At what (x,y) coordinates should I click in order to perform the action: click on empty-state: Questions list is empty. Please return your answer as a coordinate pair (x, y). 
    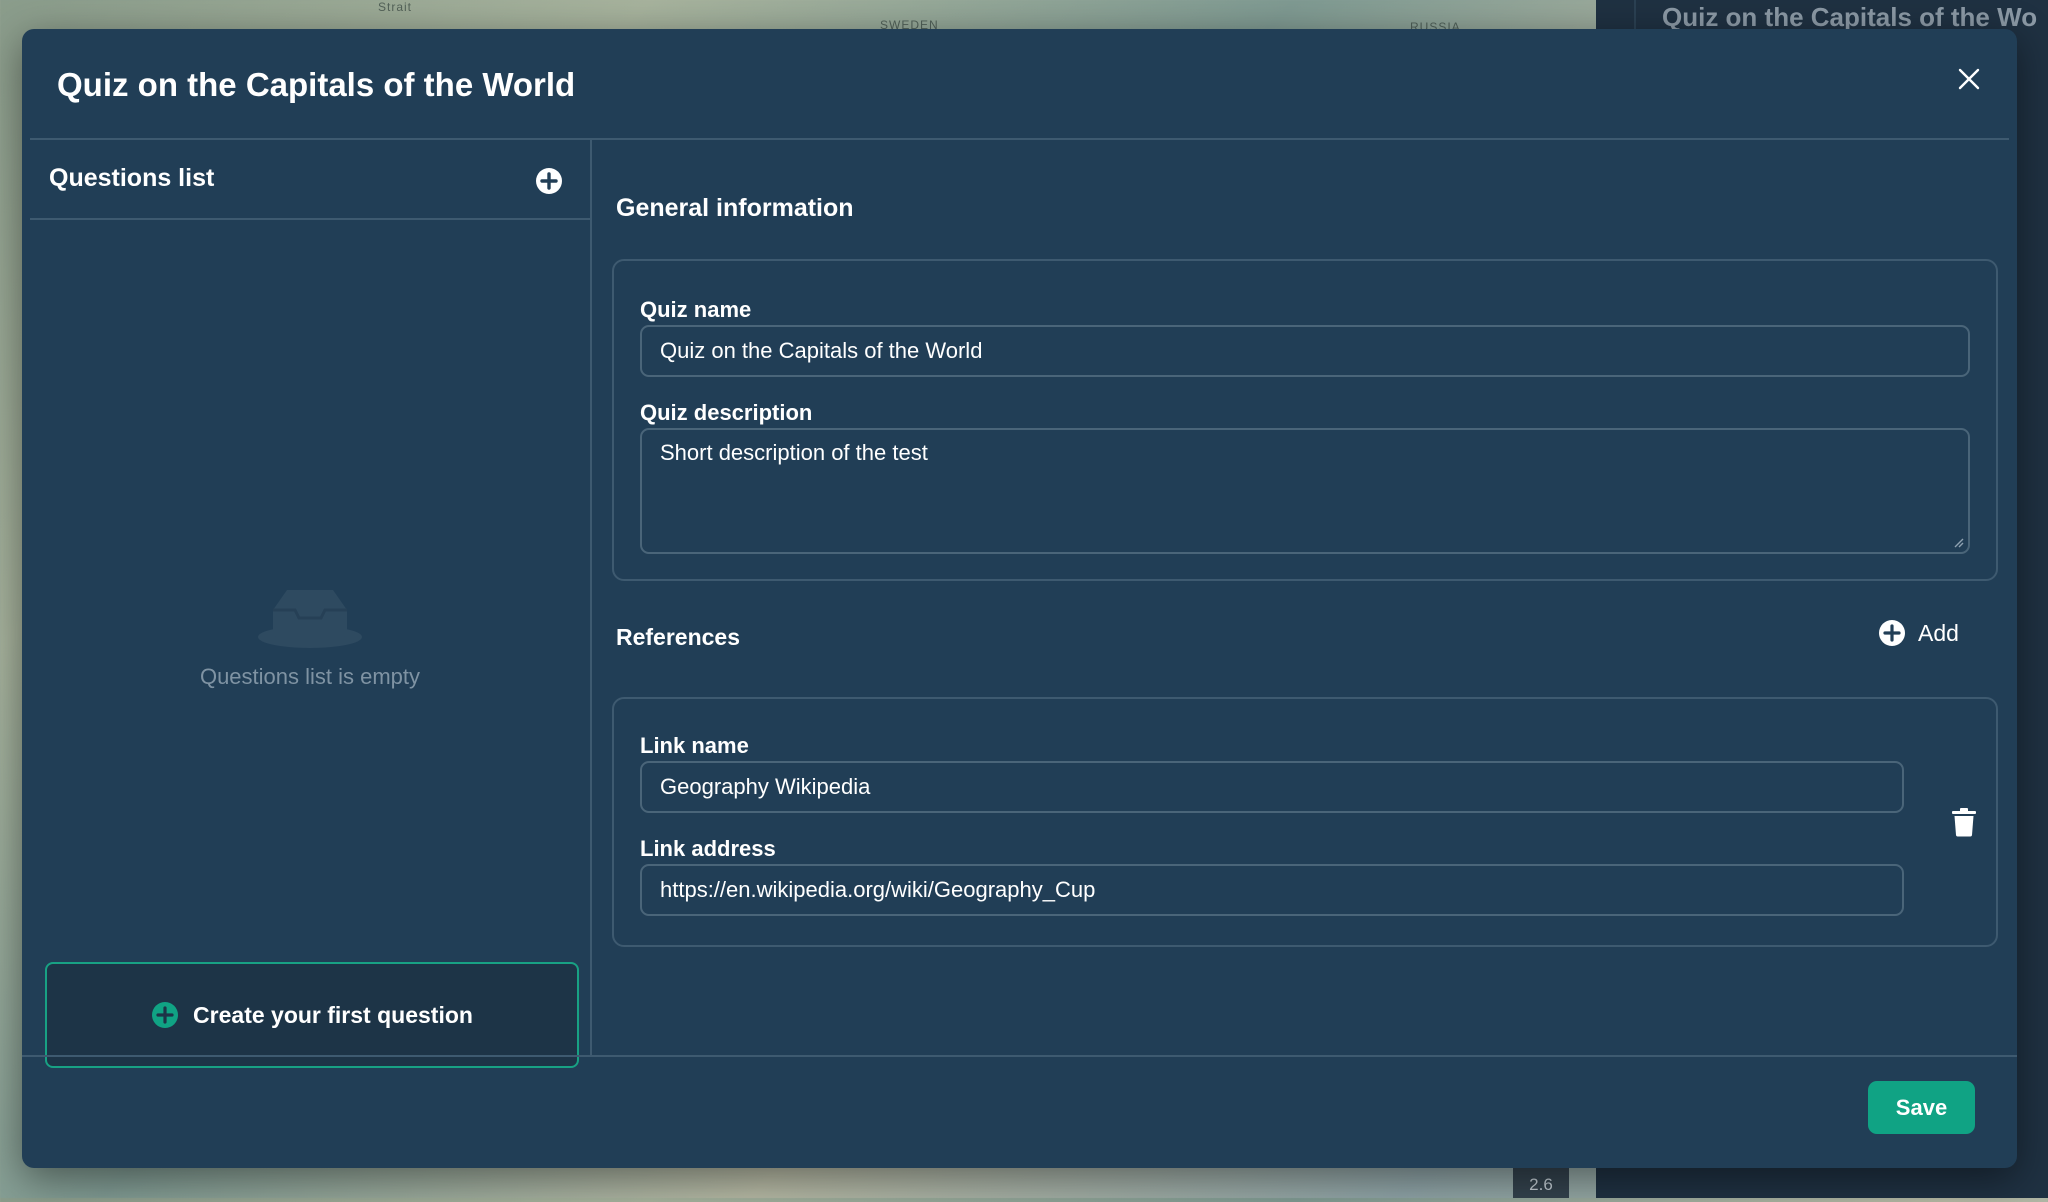
    Looking at the image, I should click on (310, 635).